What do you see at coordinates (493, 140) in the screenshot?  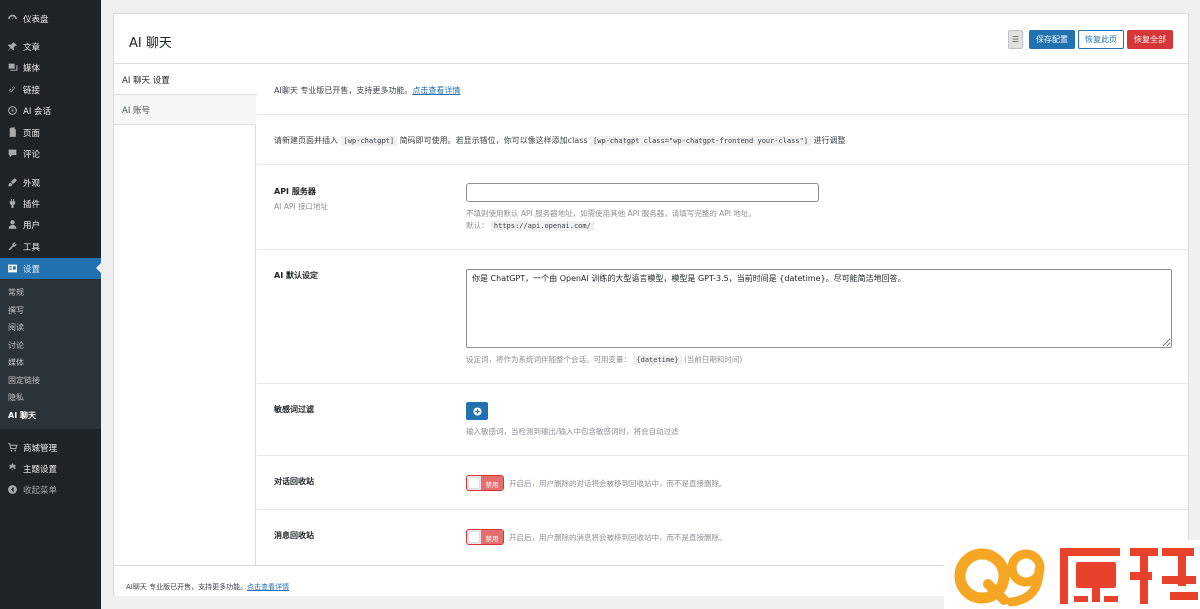 I see `hint-text-middle: 简码即可使用。若显示错位，你可以像这样添加class` at bounding box center [493, 140].